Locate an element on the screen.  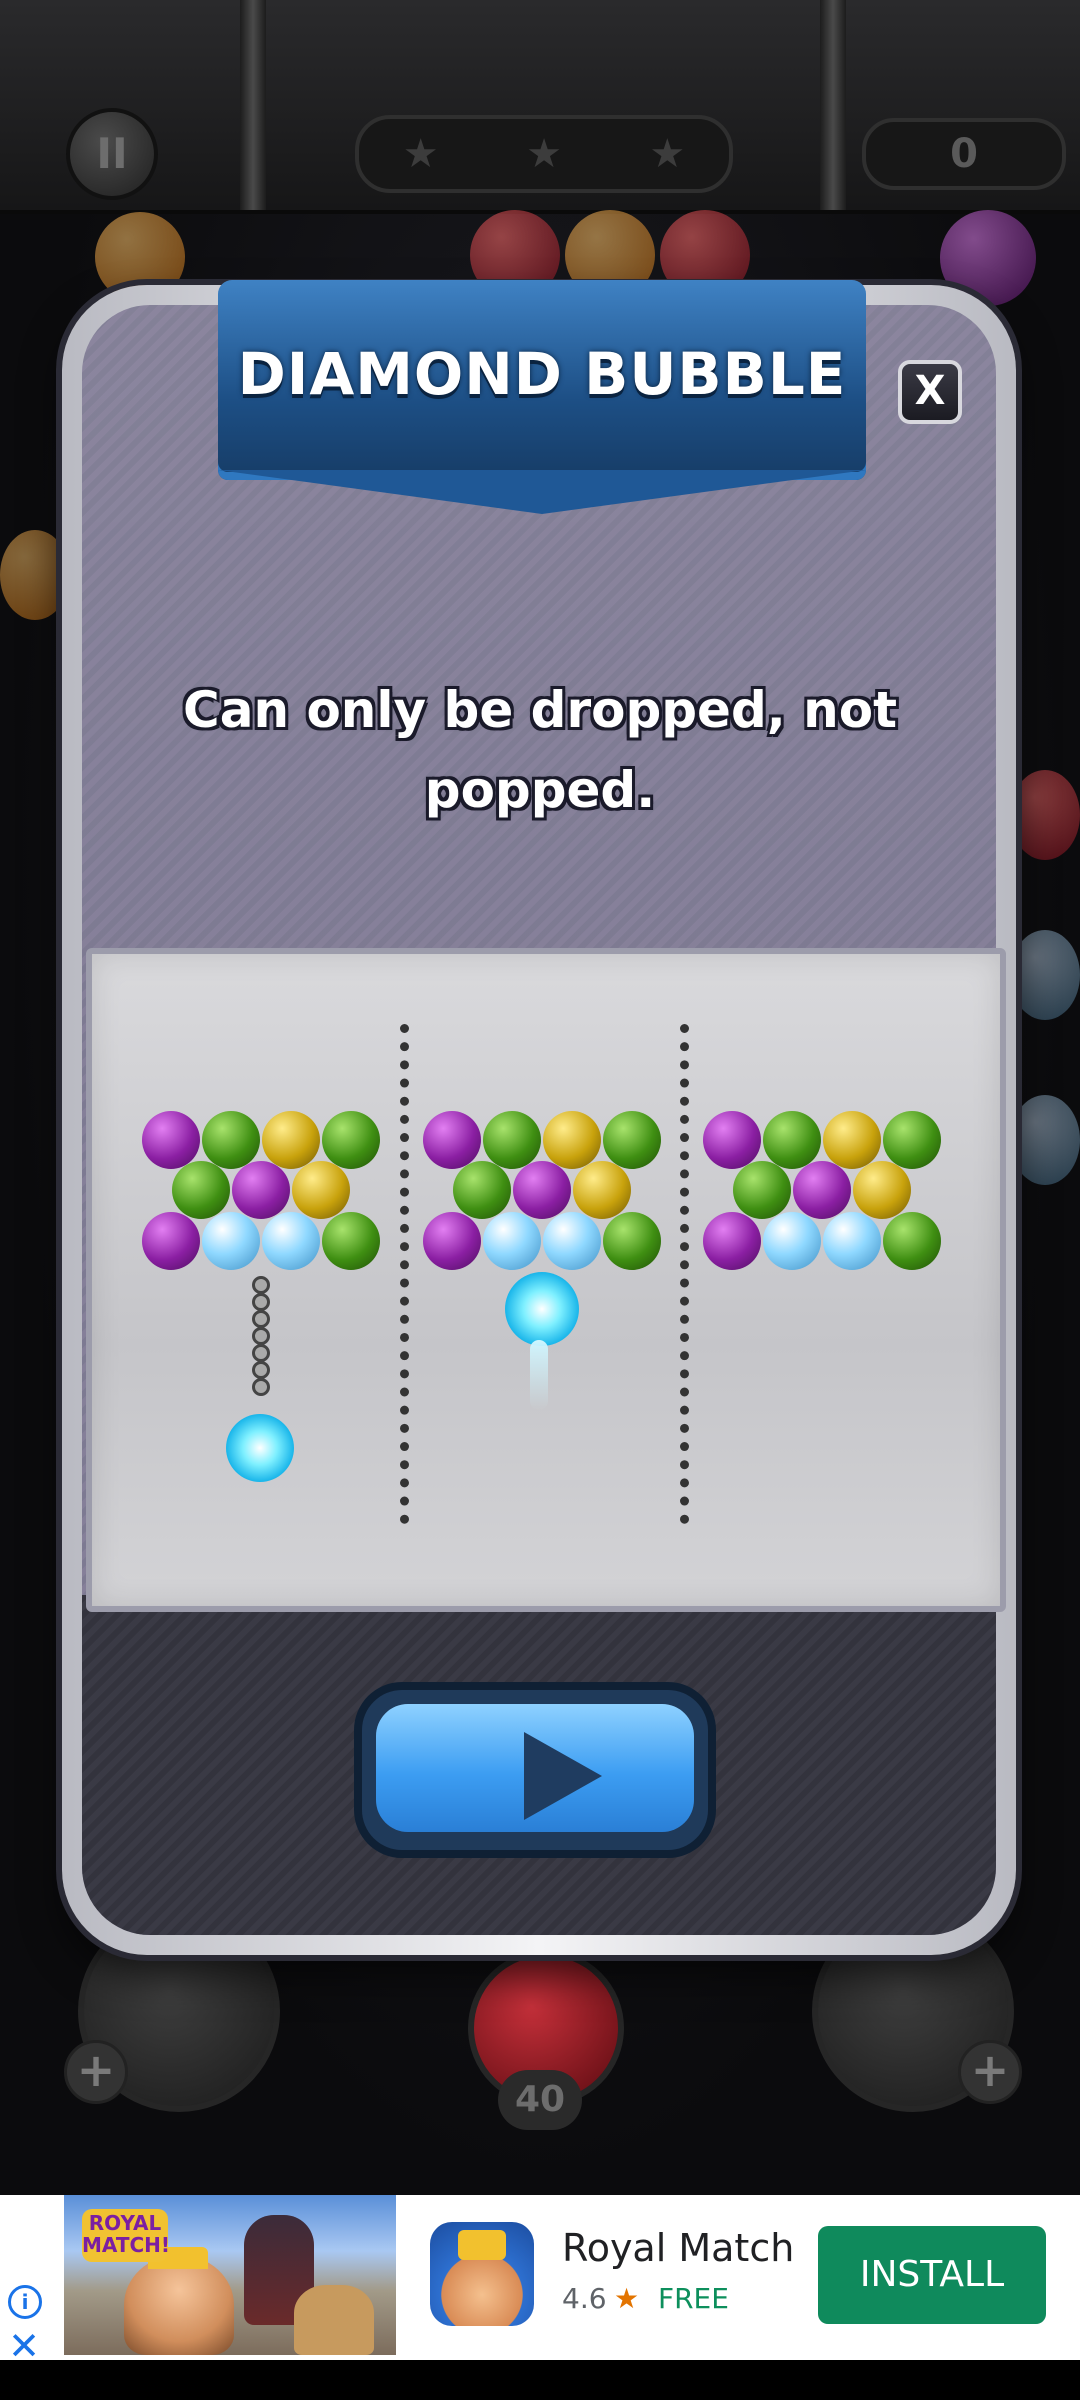
pause-button: II is located at coordinates (112, 154).